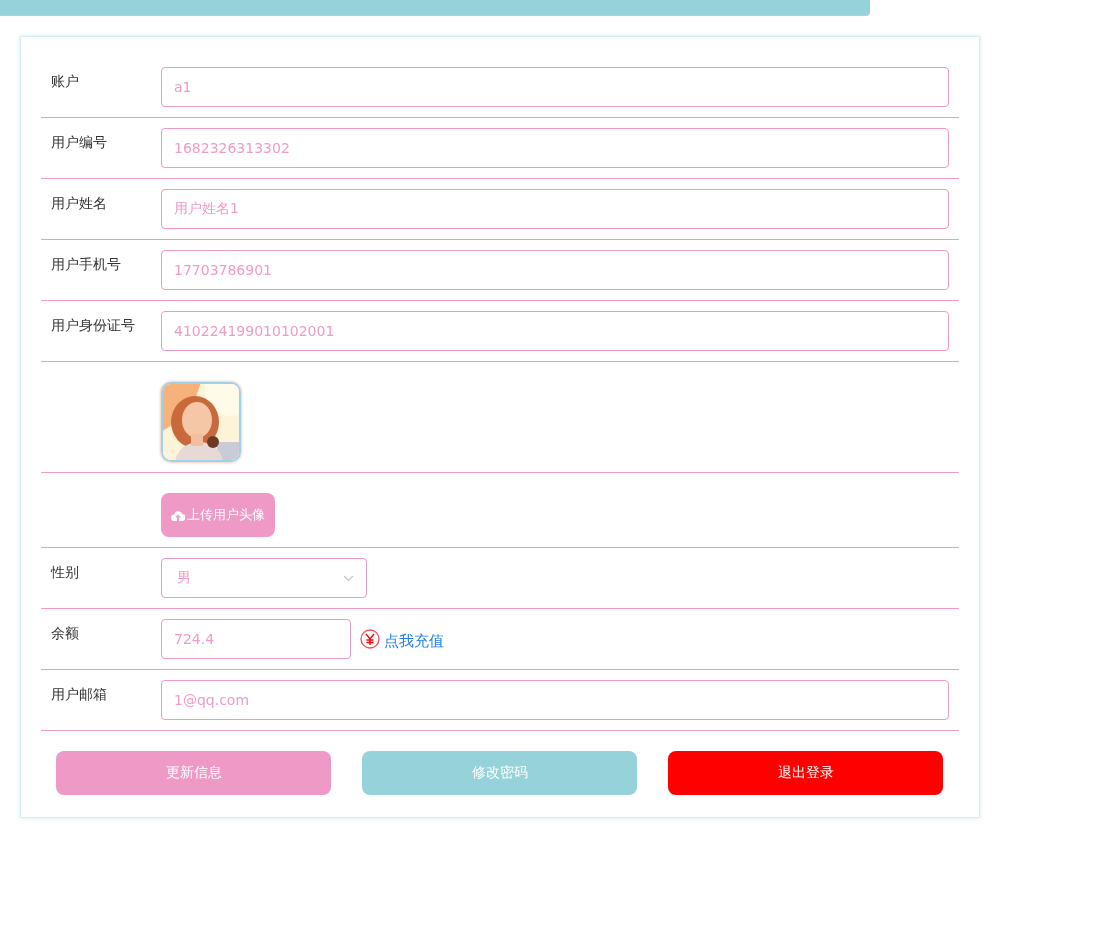  I want to click on field-label: 余额, so click(65, 633).